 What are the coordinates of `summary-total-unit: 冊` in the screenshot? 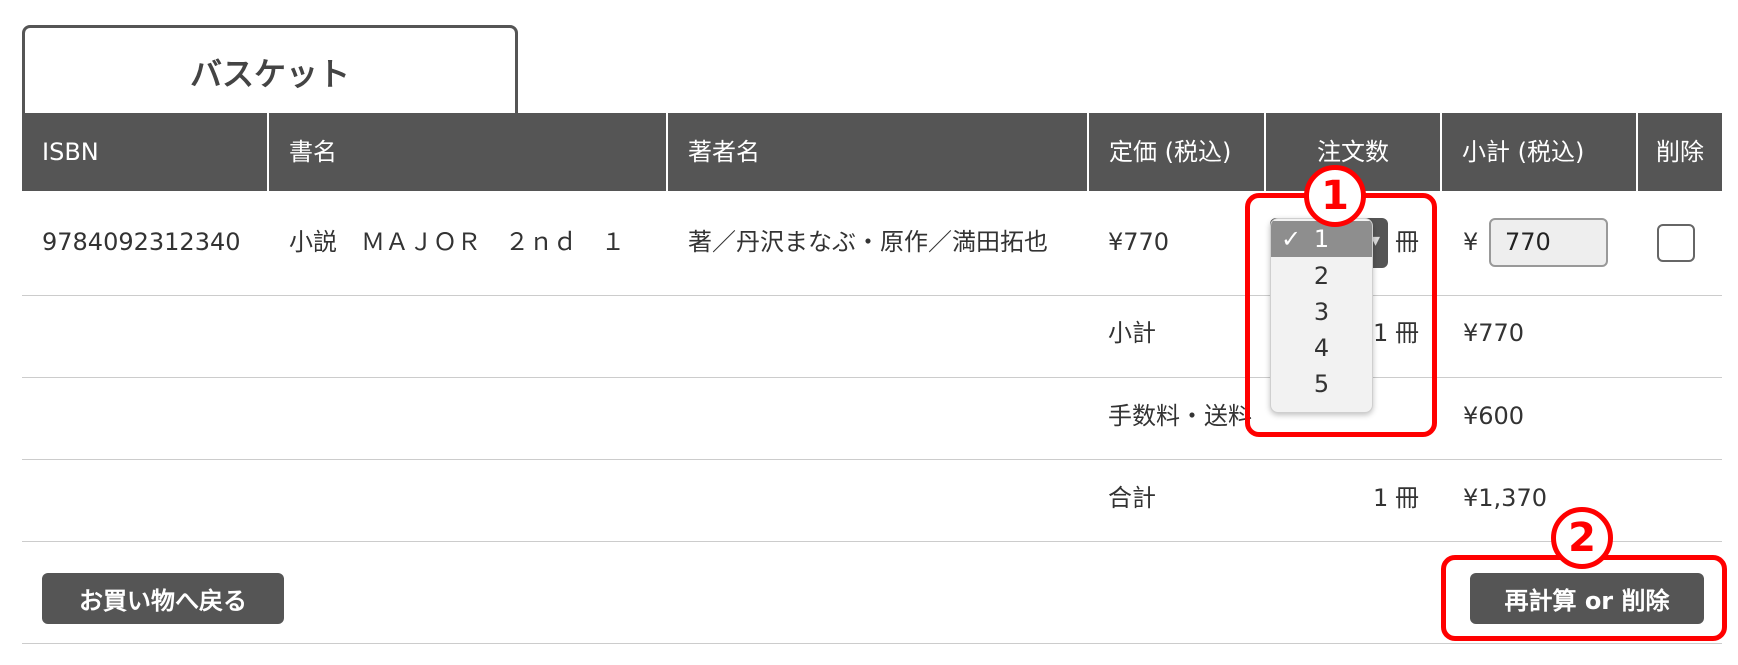 It's located at (1407, 498).